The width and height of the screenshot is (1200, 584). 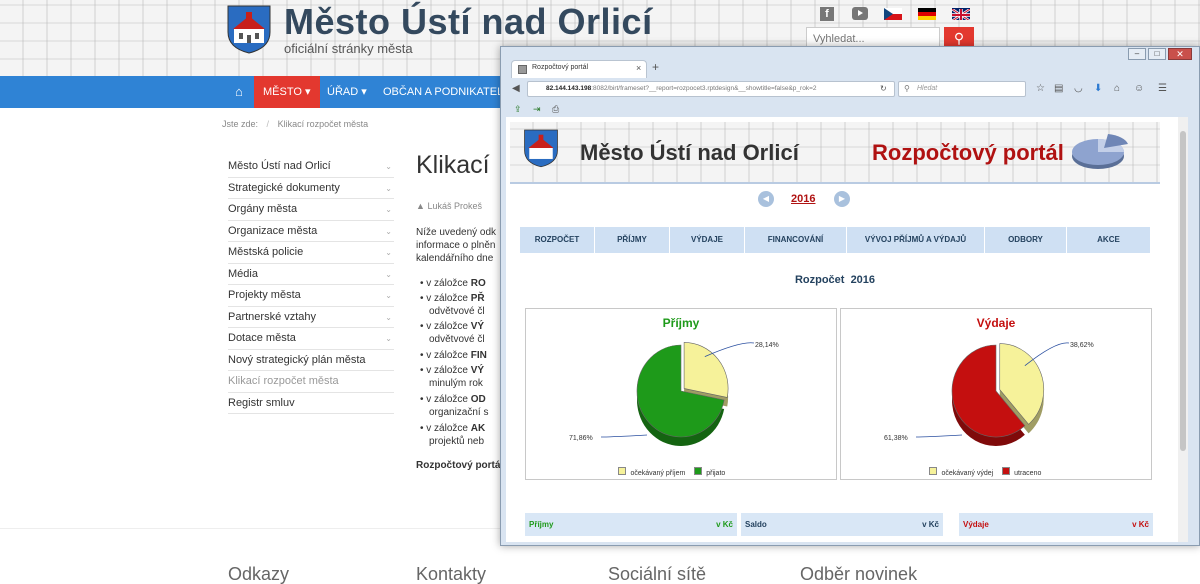 What do you see at coordinates (756, 524) in the screenshot?
I see `bar-label: Saldo` at bounding box center [756, 524].